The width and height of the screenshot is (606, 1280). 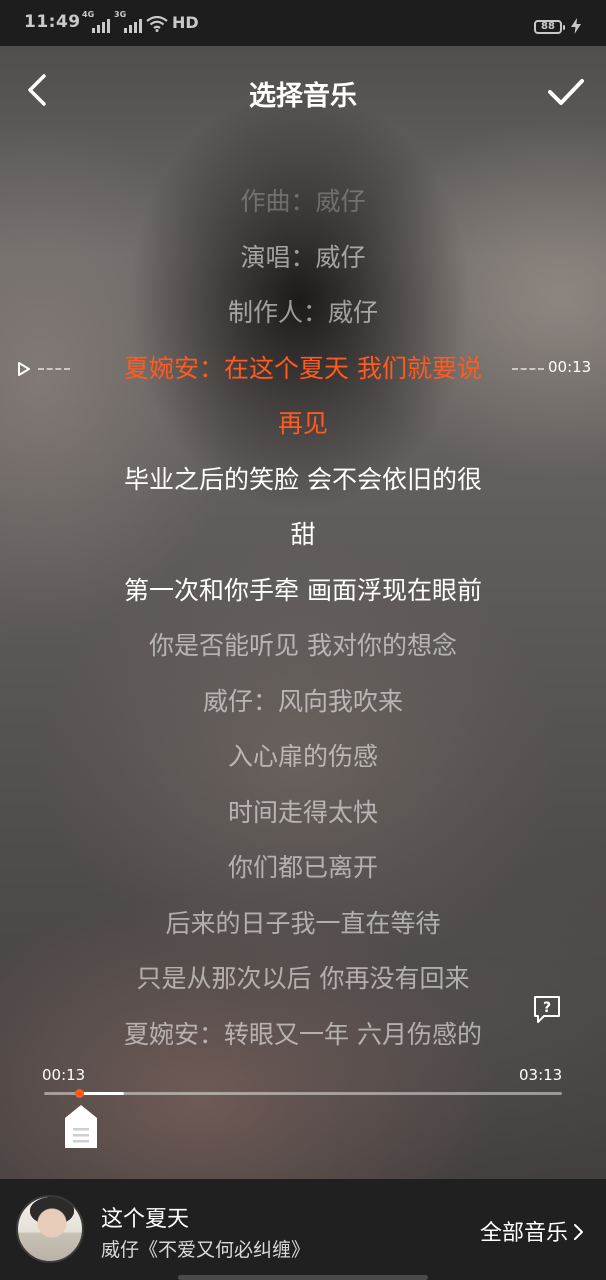 What do you see at coordinates (303, 313) in the screenshot?
I see `lyric-line: 制作人：威仔` at bounding box center [303, 313].